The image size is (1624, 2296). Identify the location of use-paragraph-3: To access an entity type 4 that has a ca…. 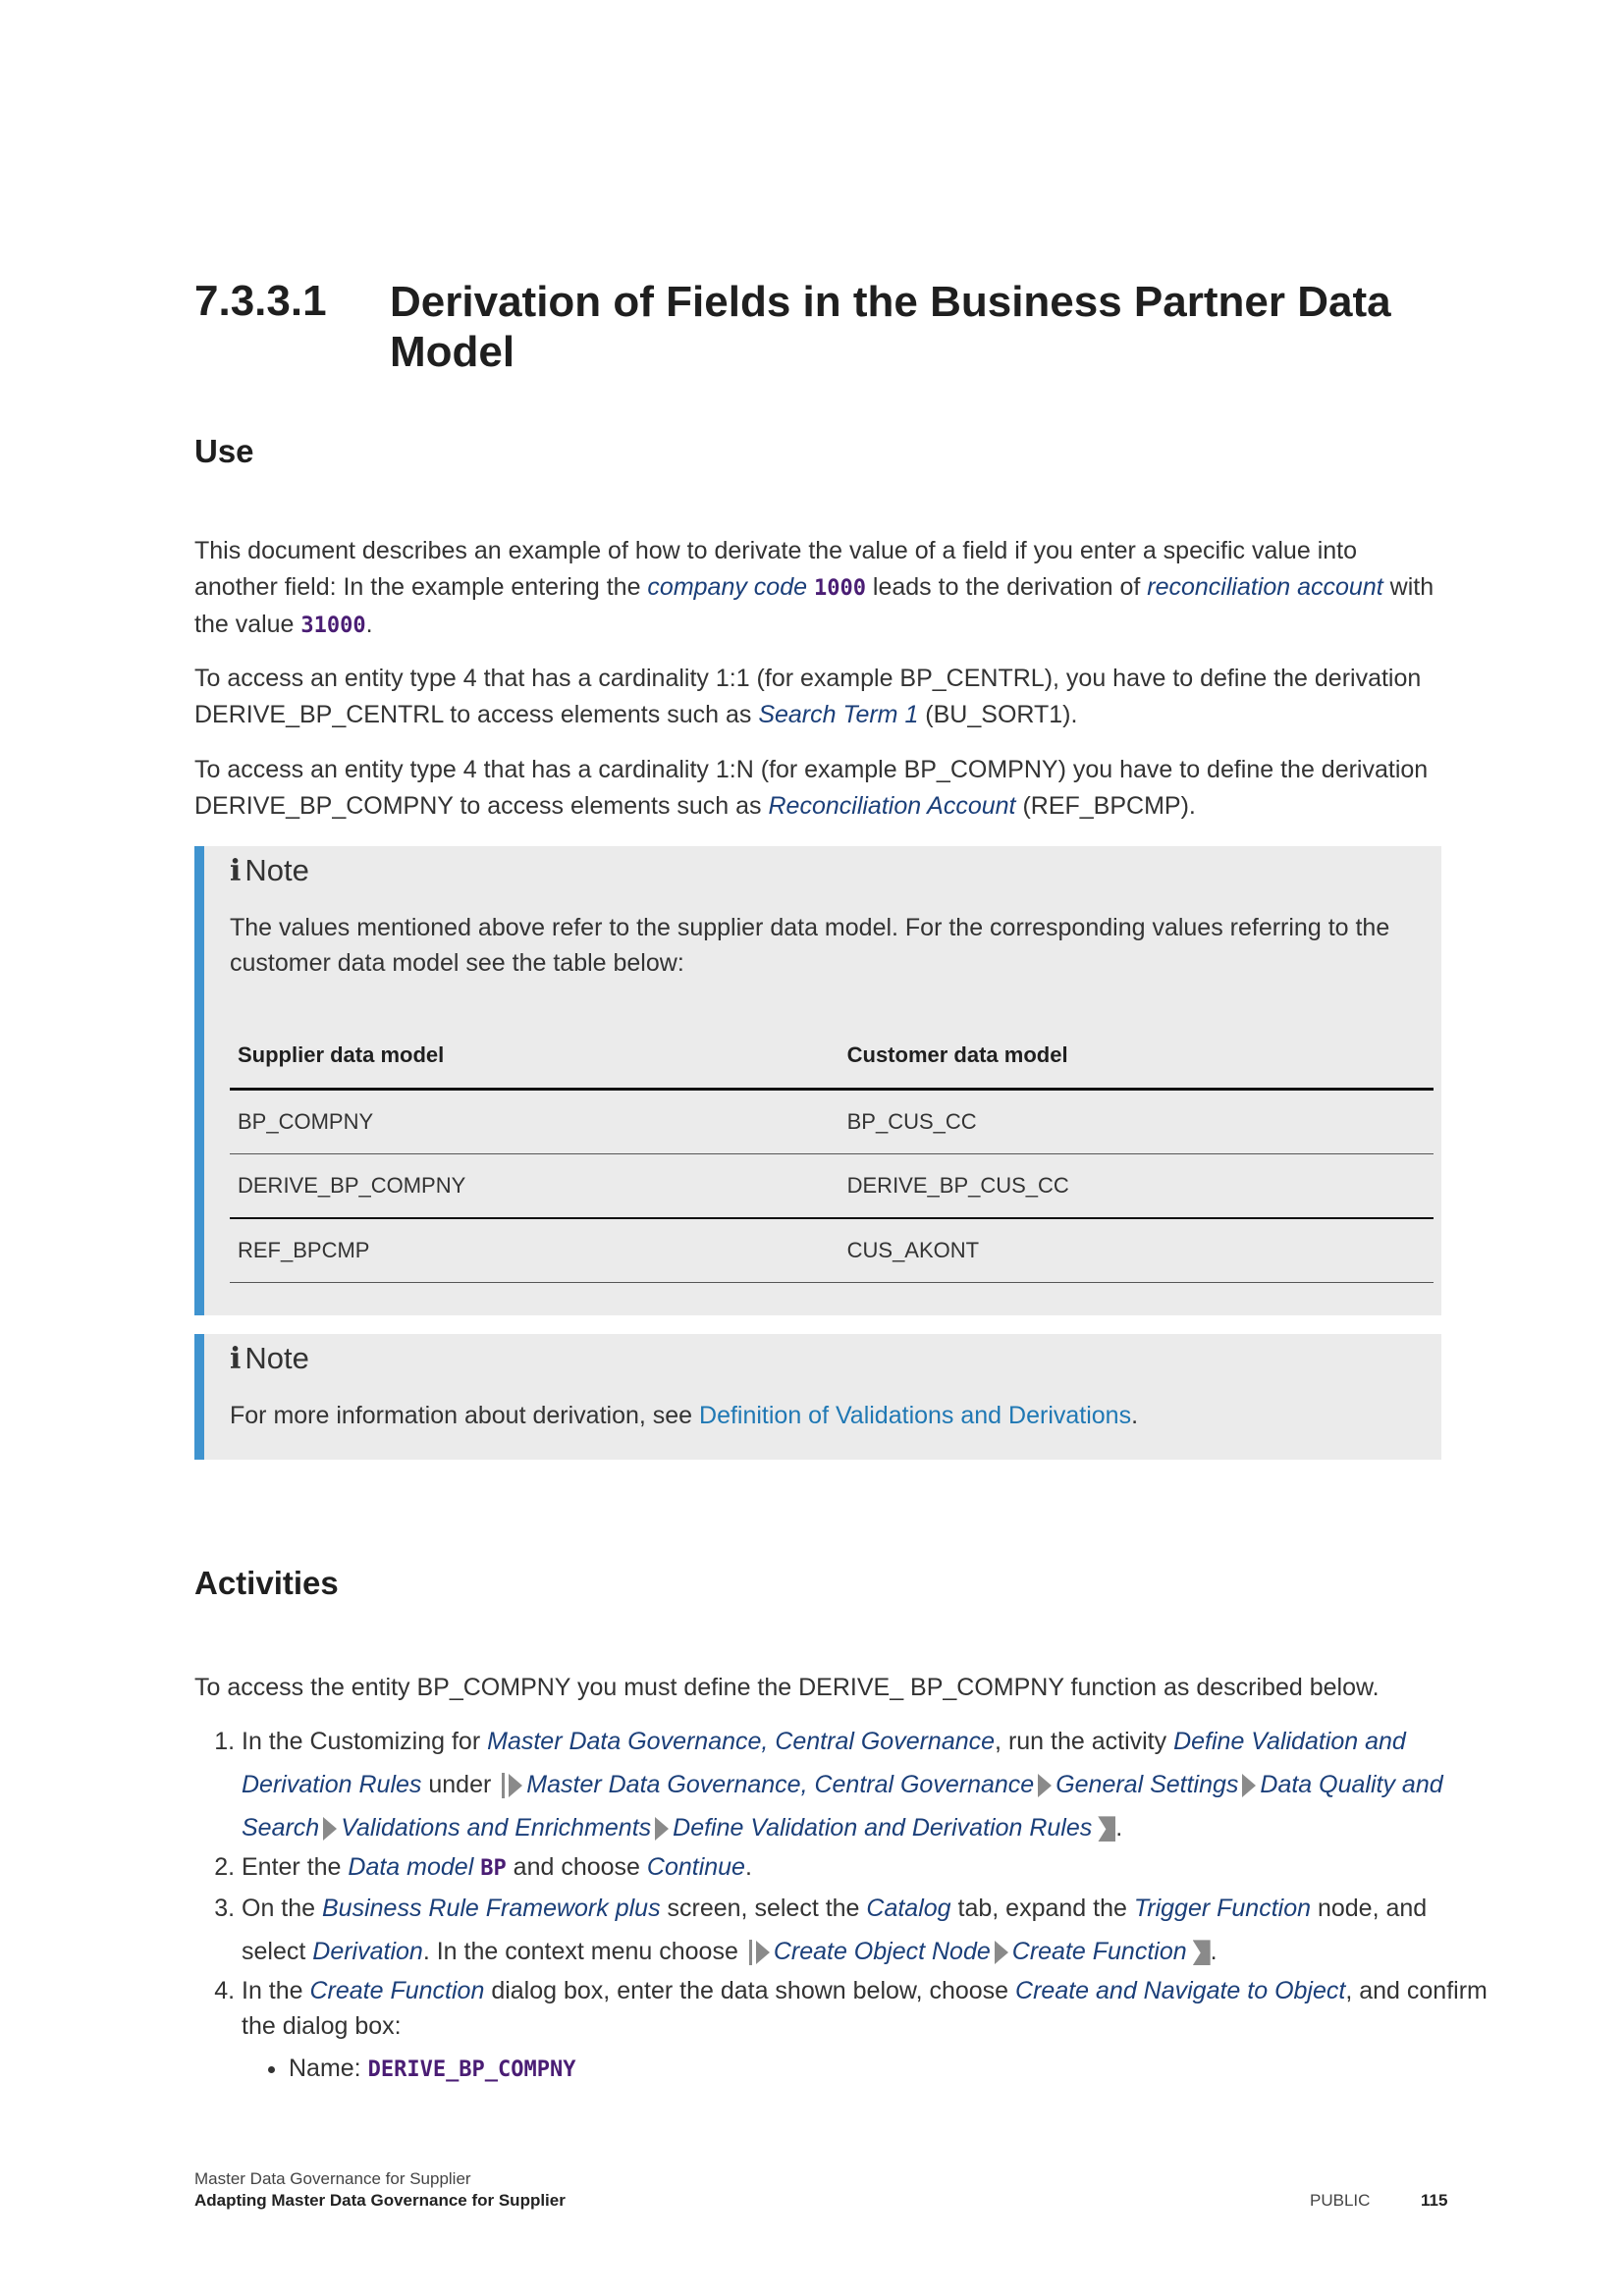
(817, 788).